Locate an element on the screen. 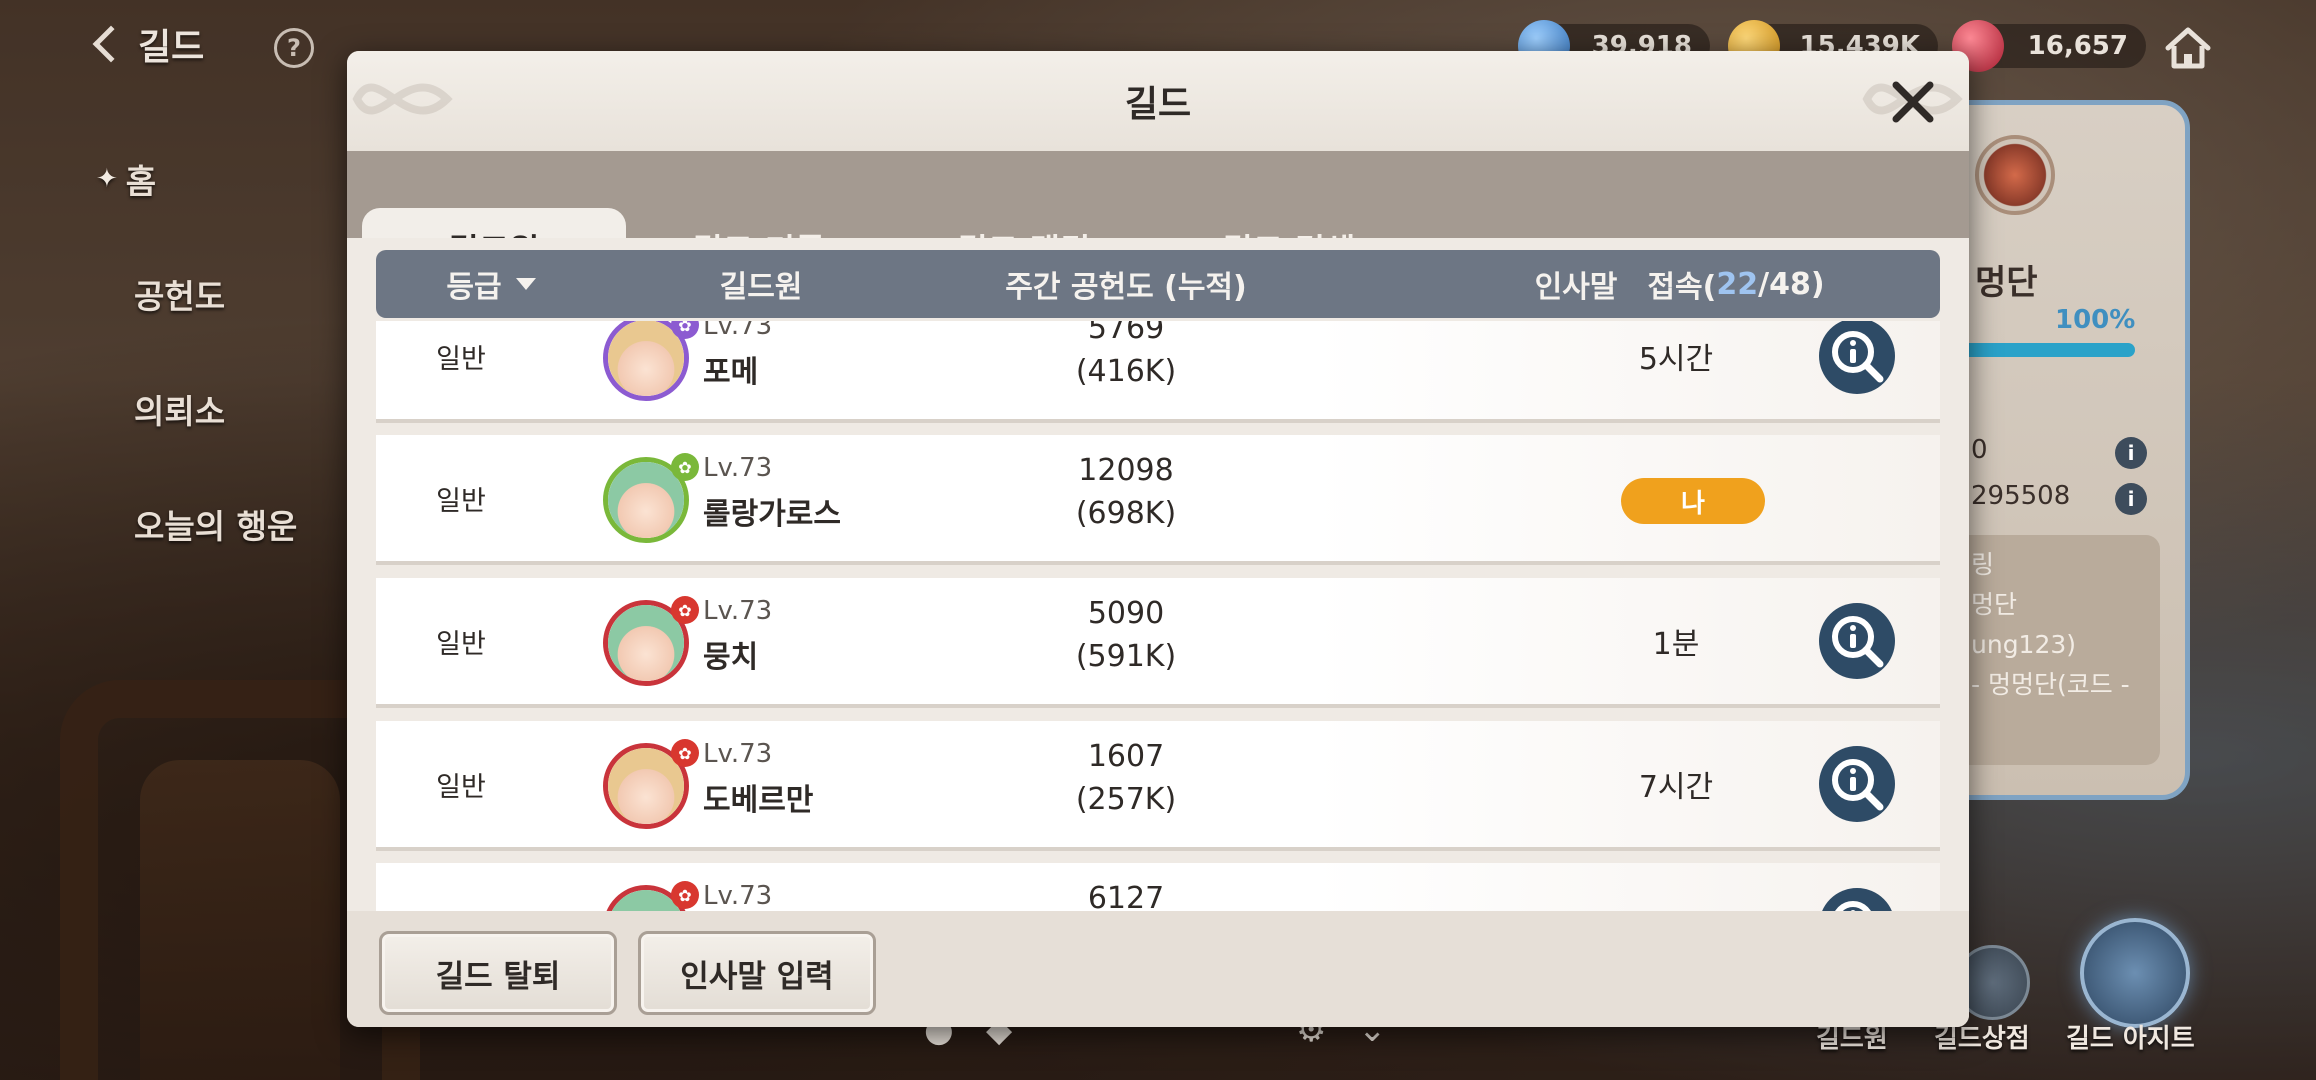 The height and width of the screenshot is (1080, 2316). member-row: 일반 ✿ Lv.73 도베르만 1607 (257K) 7시간 is located at coordinates (1158, 786).